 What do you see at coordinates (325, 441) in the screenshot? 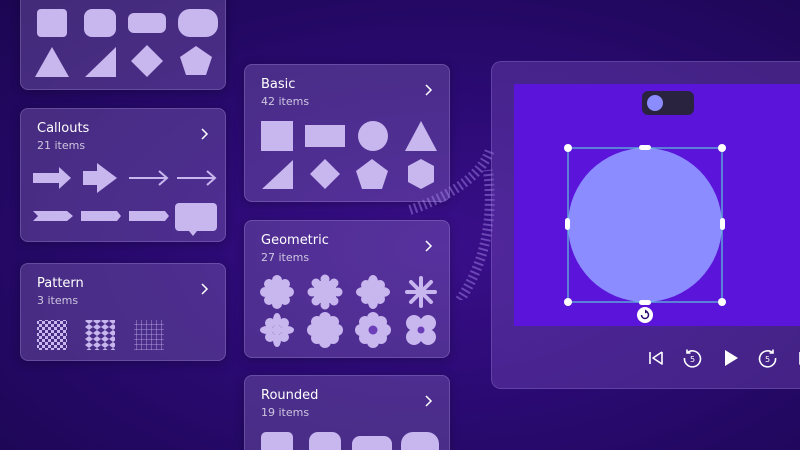
I see `rounded-square-large-shape` at bounding box center [325, 441].